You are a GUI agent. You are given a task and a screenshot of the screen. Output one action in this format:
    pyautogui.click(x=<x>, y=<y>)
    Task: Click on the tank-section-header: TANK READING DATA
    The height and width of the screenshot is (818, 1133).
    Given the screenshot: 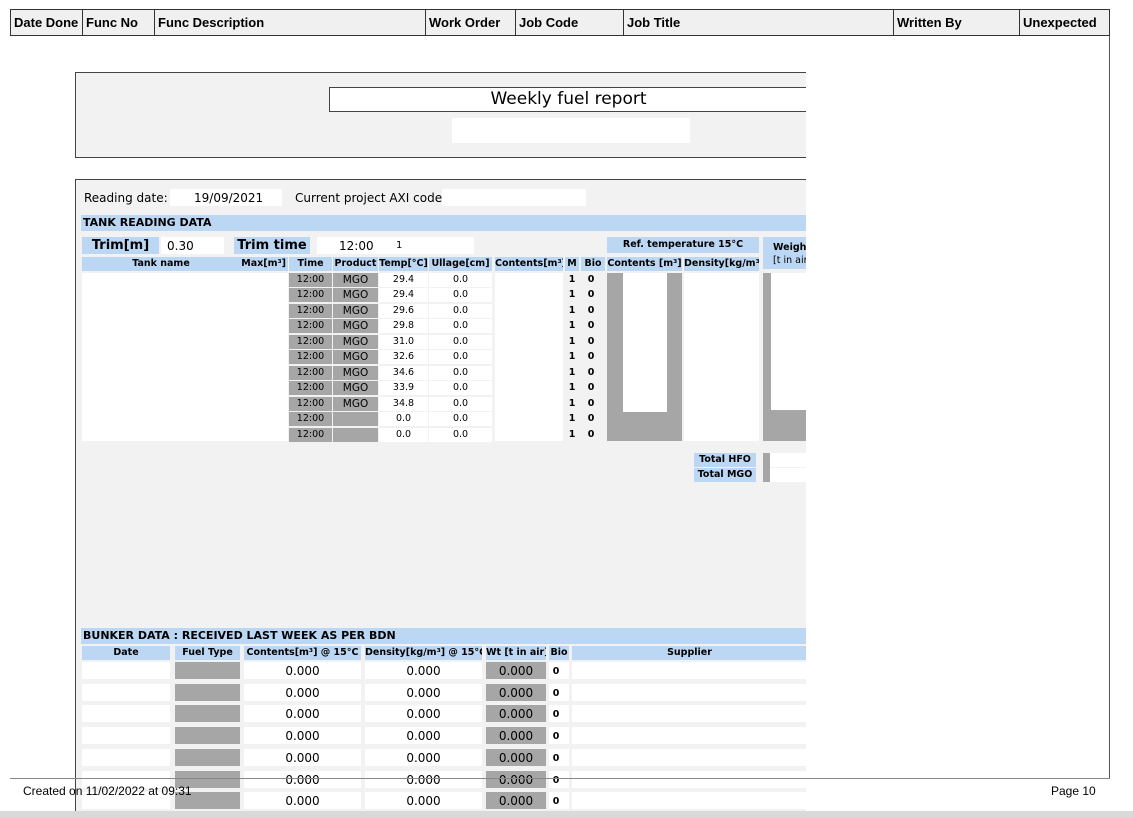 What is the action you would take?
    pyautogui.click(x=443, y=223)
    